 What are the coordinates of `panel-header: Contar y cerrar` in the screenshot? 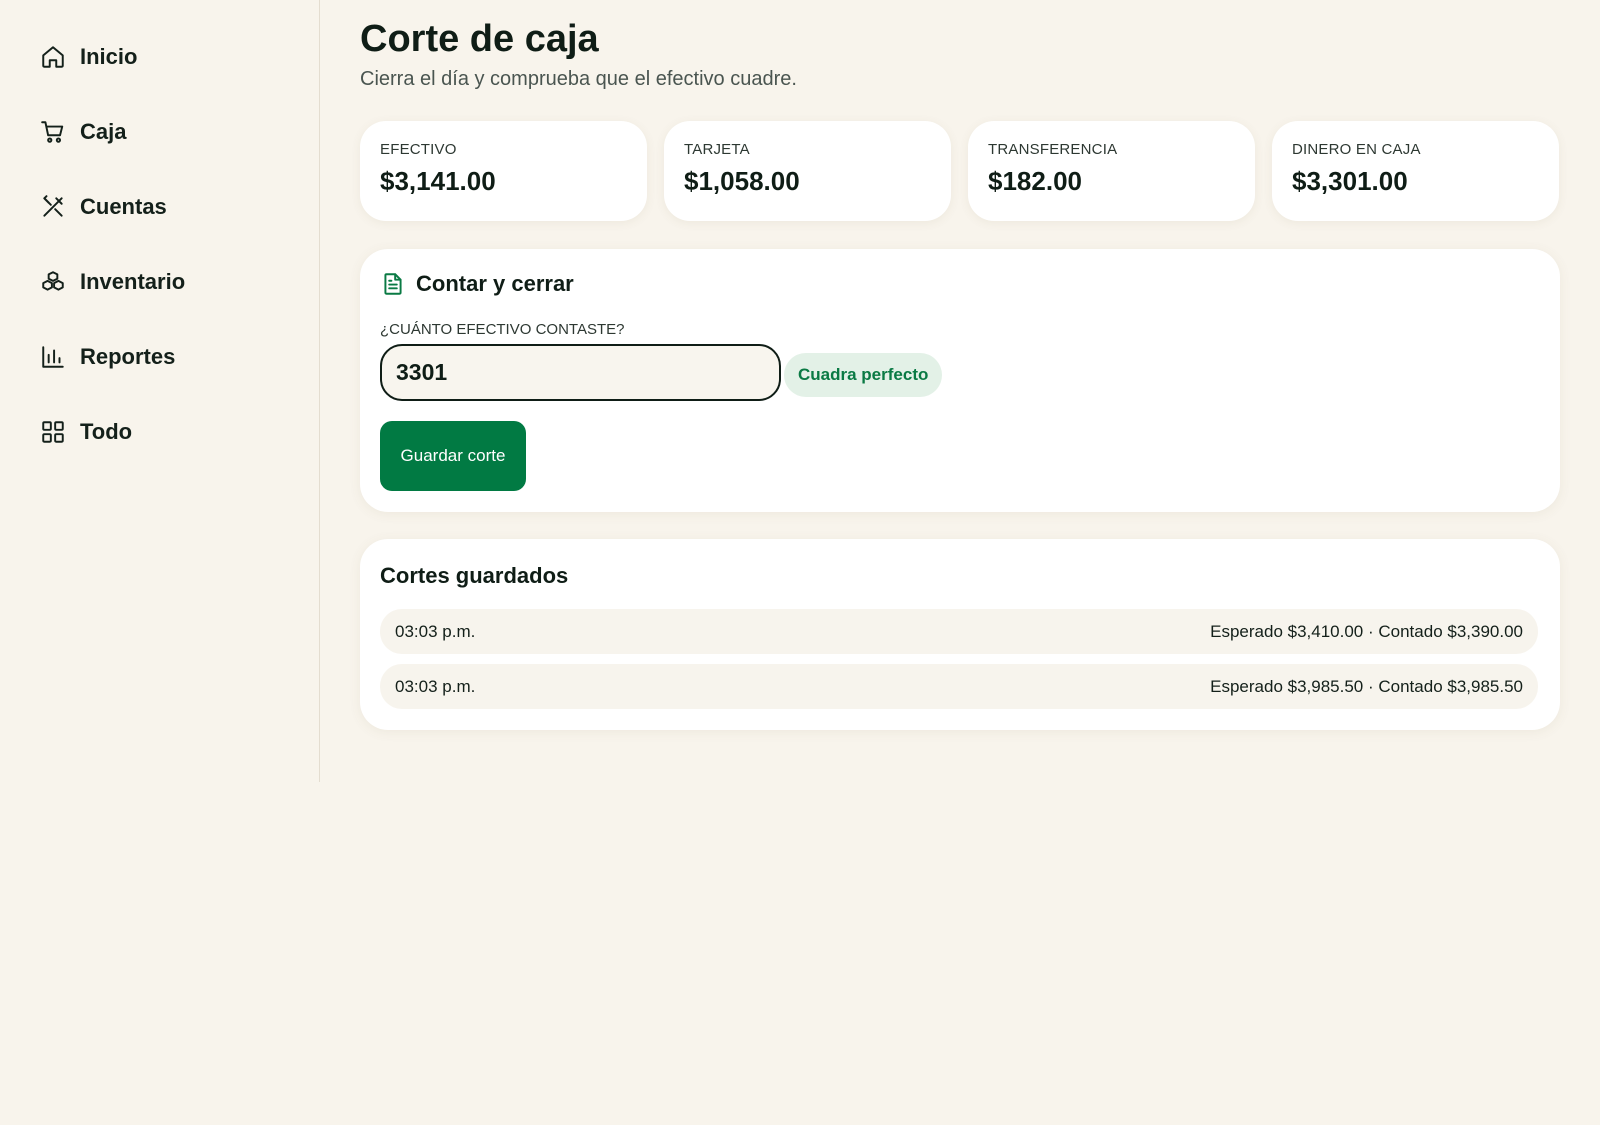 It's located at (477, 284).